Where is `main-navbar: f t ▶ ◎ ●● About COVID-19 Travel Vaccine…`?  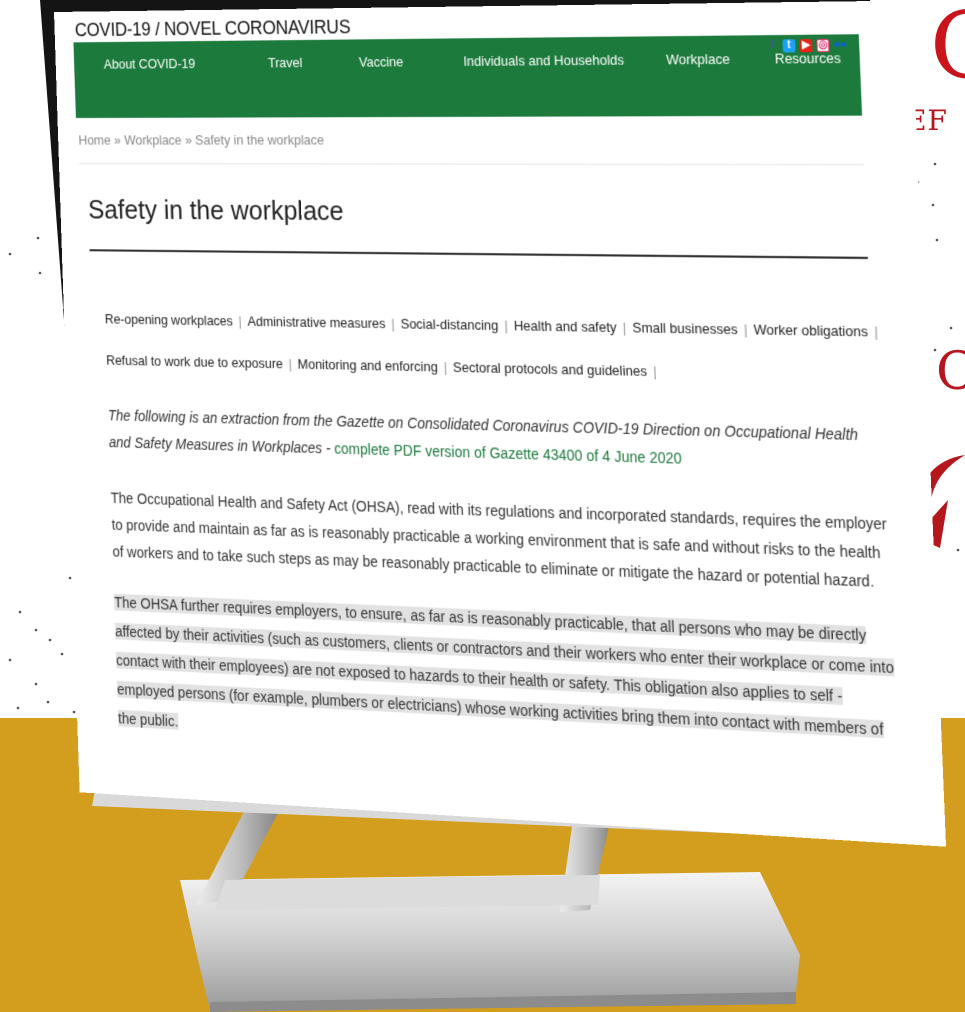 main-navbar: f t ▶ ◎ ●● About COVID-19 Travel Vaccine… is located at coordinates (468, 76).